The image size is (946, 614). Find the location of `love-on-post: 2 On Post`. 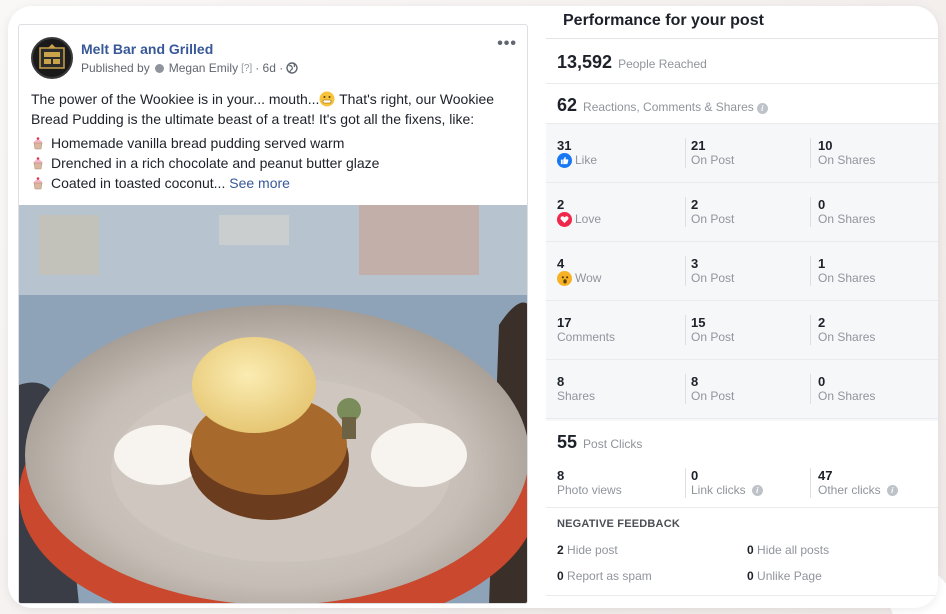

love-on-post: 2 On Post is located at coordinates (709, 212).